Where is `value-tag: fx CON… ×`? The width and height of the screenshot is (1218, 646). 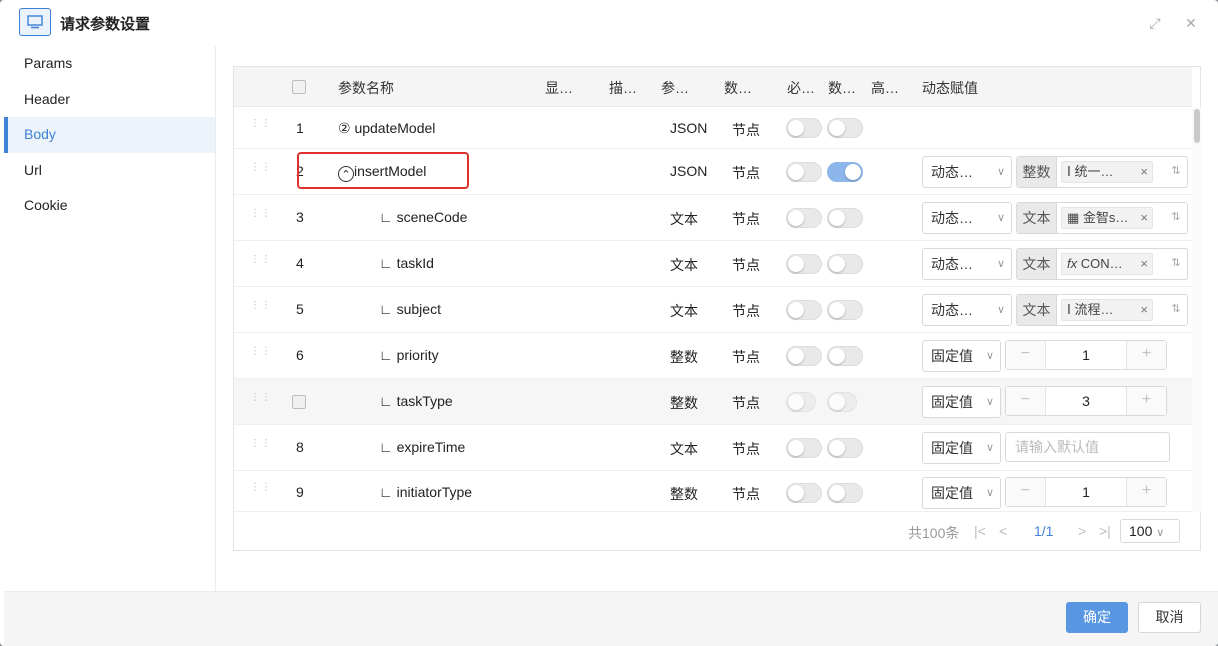 value-tag: fx CON… × is located at coordinates (1107, 264).